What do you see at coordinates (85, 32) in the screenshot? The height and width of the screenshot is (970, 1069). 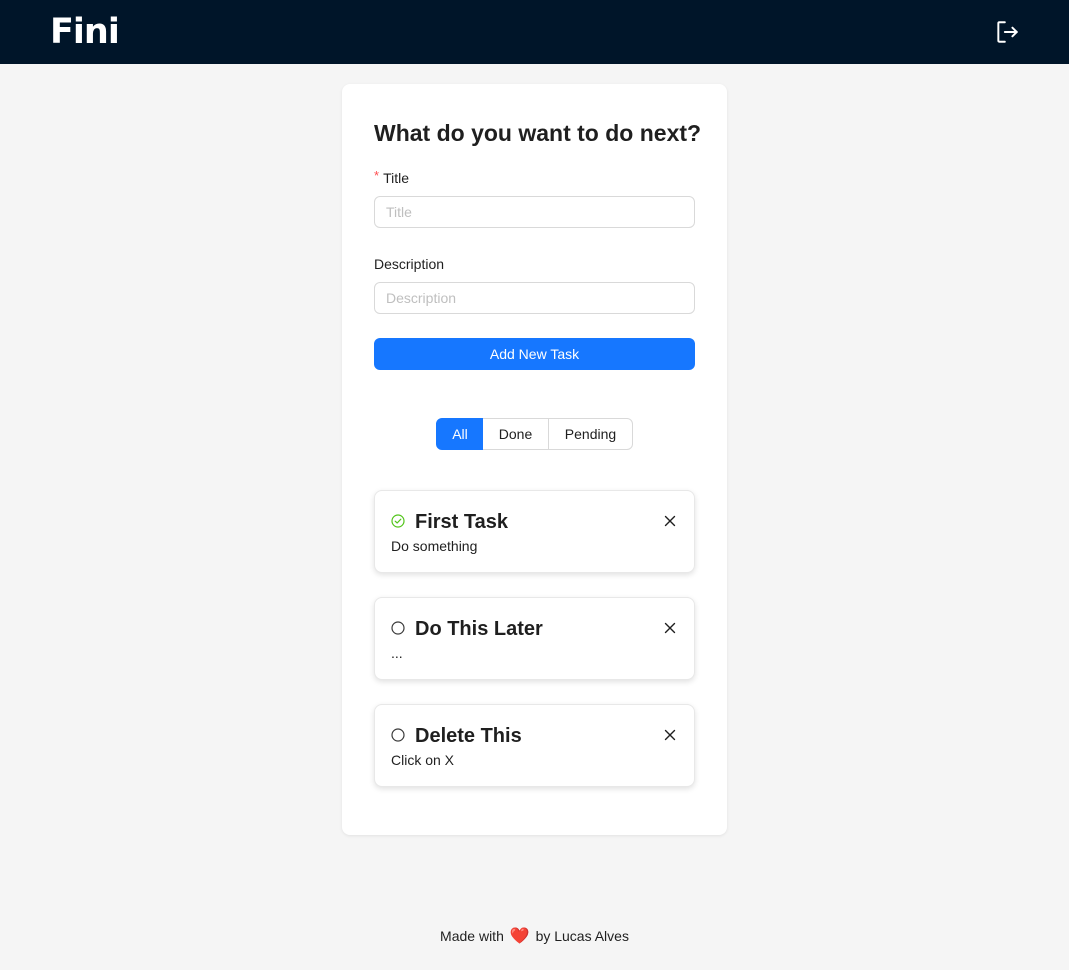 I see `app-logo: Fini` at bounding box center [85, 32].